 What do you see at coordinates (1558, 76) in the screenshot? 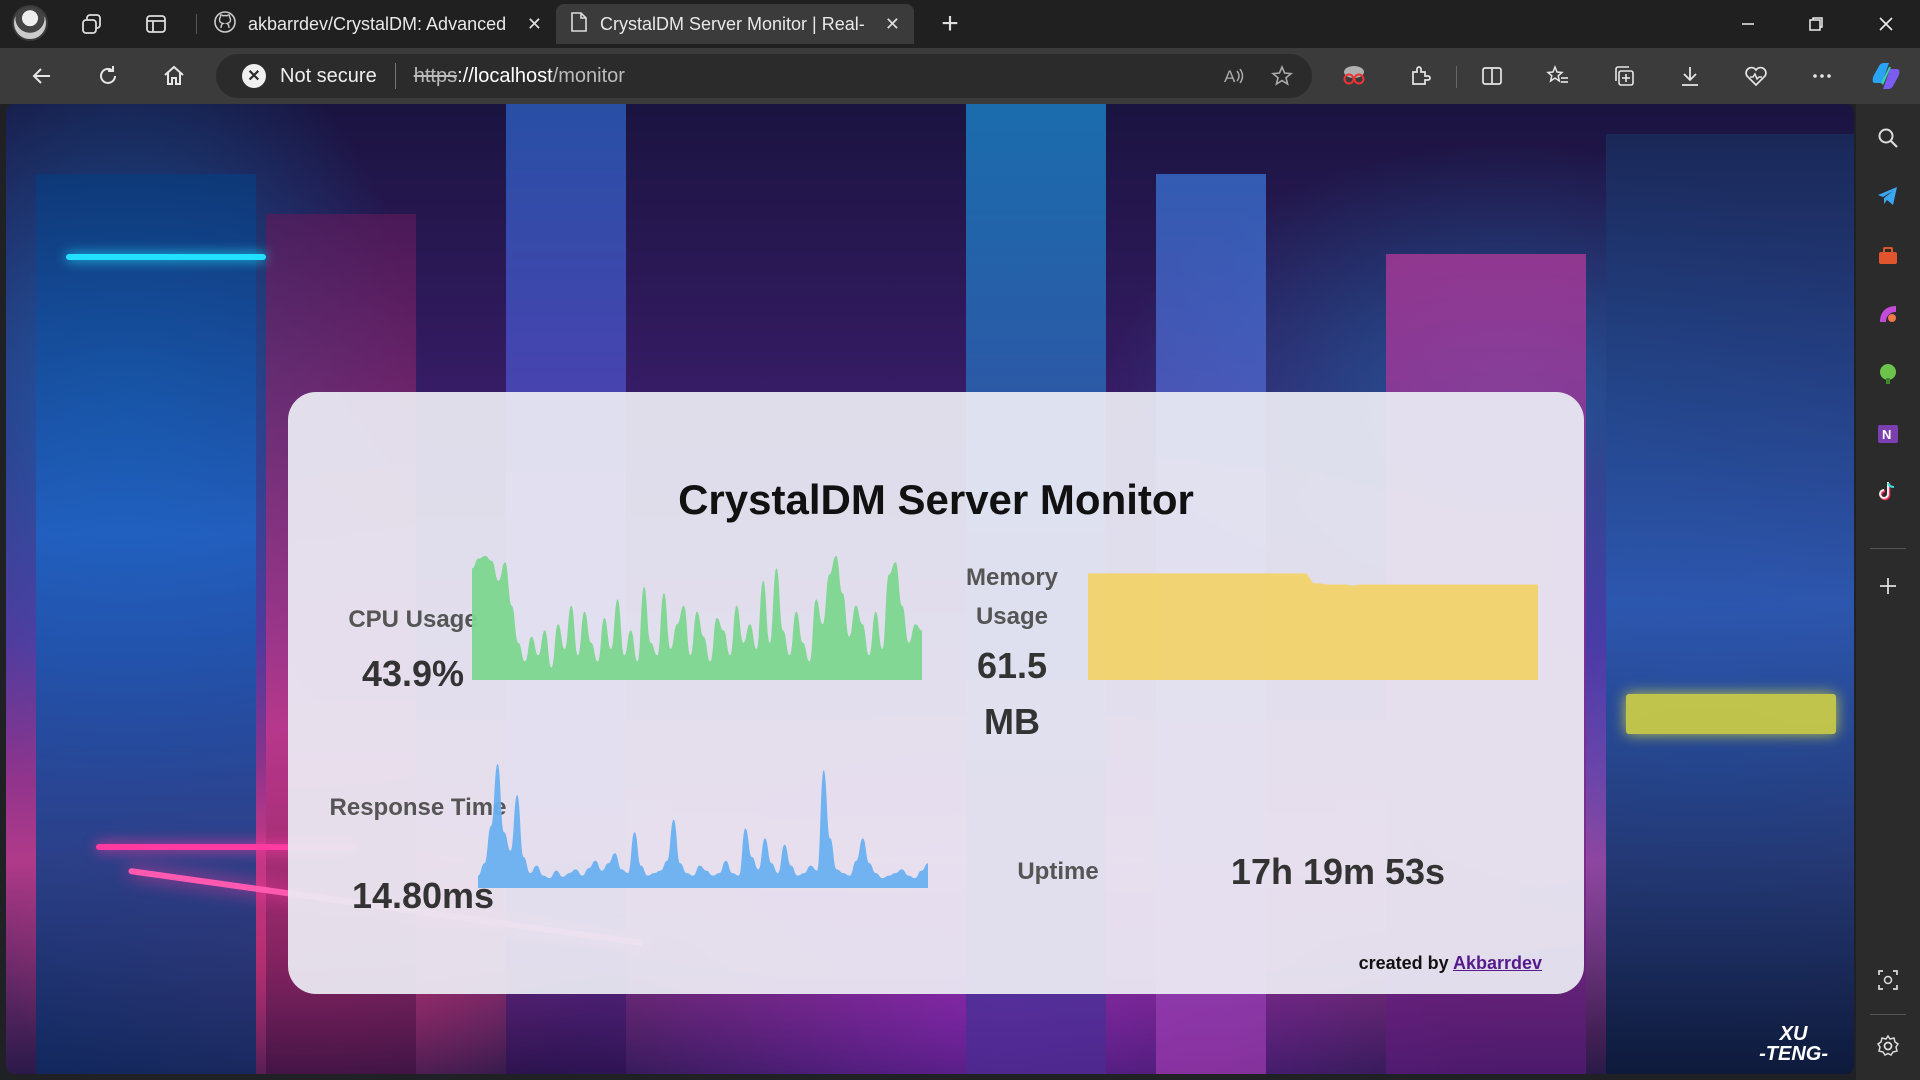
I see `favorites-icon` at bounding box center [1558, 76].